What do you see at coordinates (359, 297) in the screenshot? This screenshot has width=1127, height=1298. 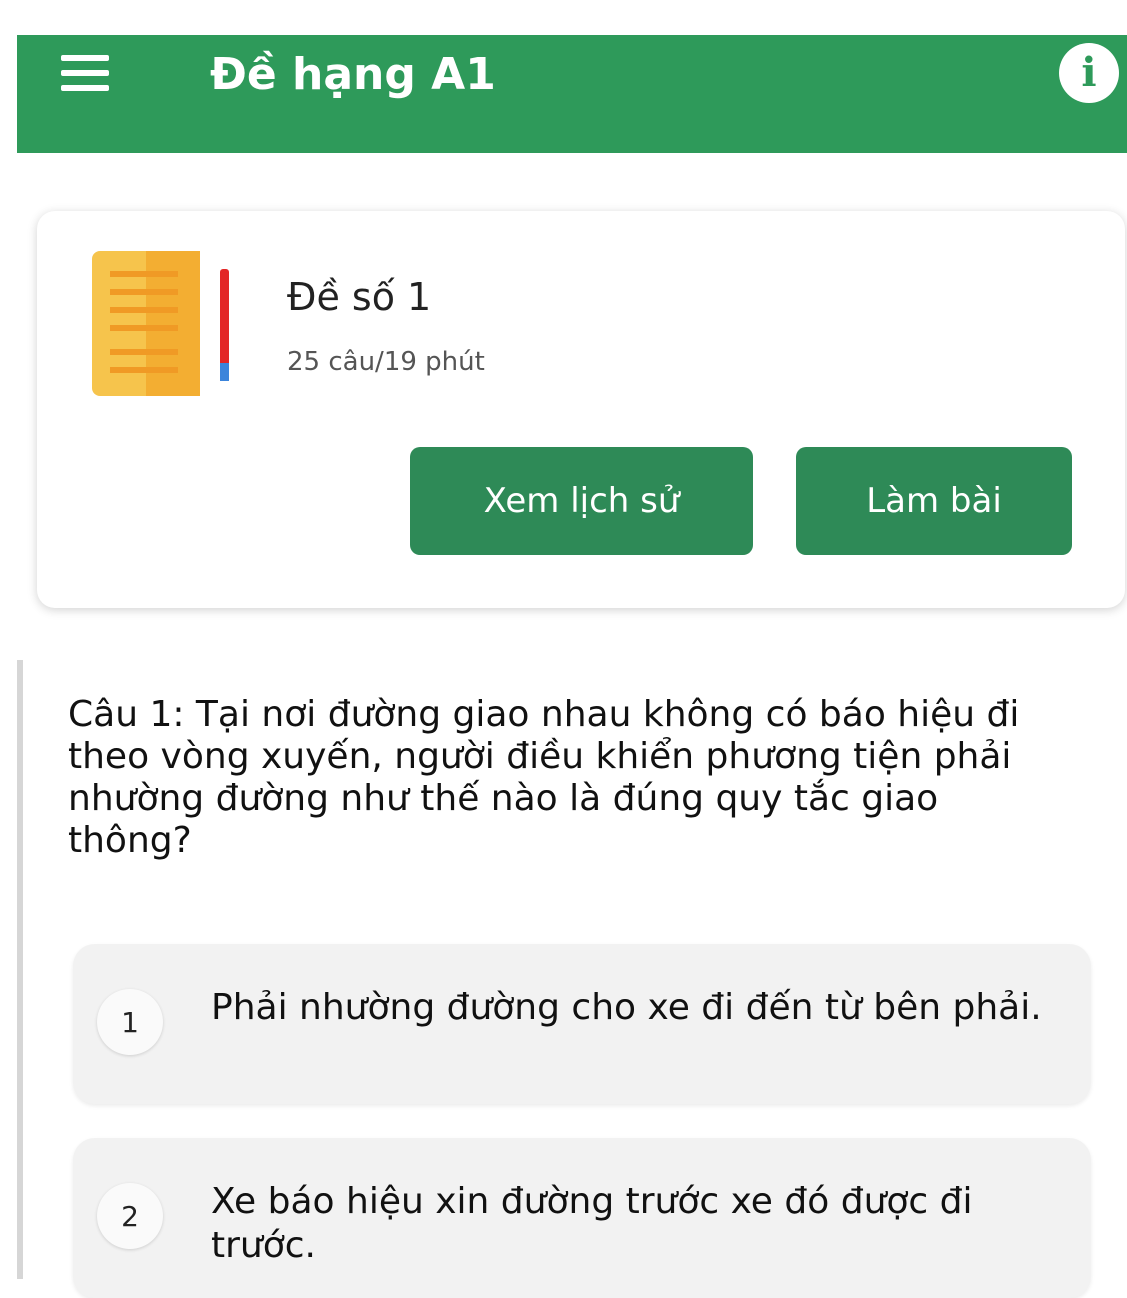 I see `exam-title: Đề số 1` at bounding box center [359, 297].